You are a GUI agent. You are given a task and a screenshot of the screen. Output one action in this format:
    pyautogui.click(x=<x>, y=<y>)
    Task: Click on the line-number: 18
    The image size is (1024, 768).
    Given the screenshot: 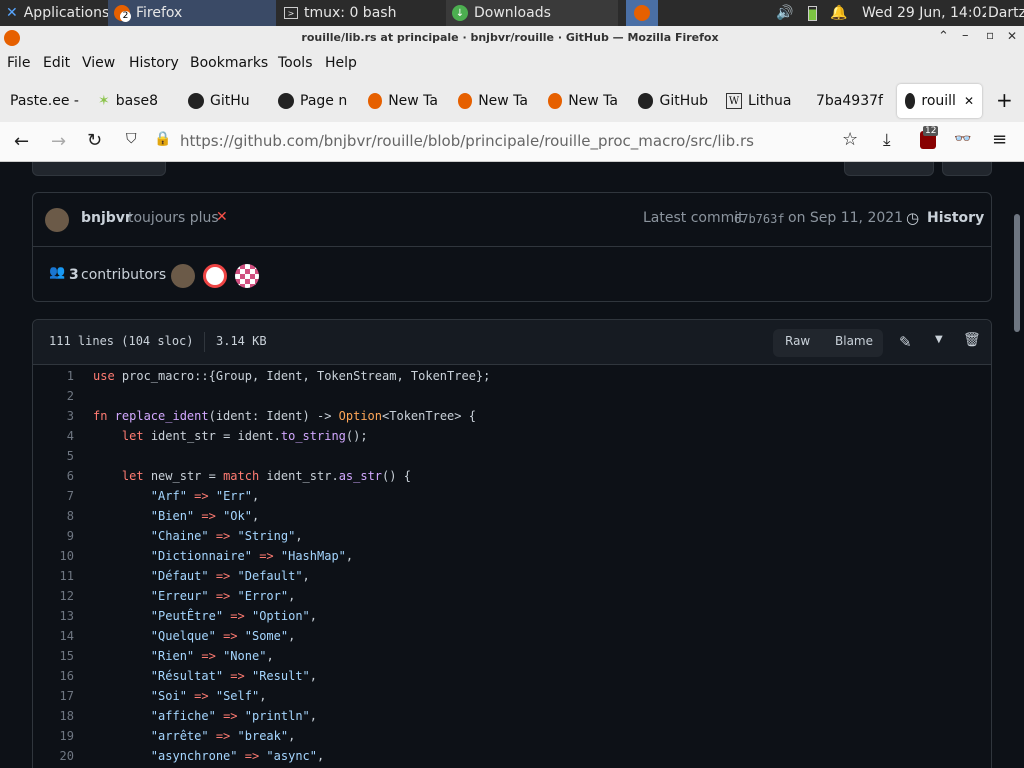 What is the action you would take?
    pyautogui.click(x=54, y=716)
    